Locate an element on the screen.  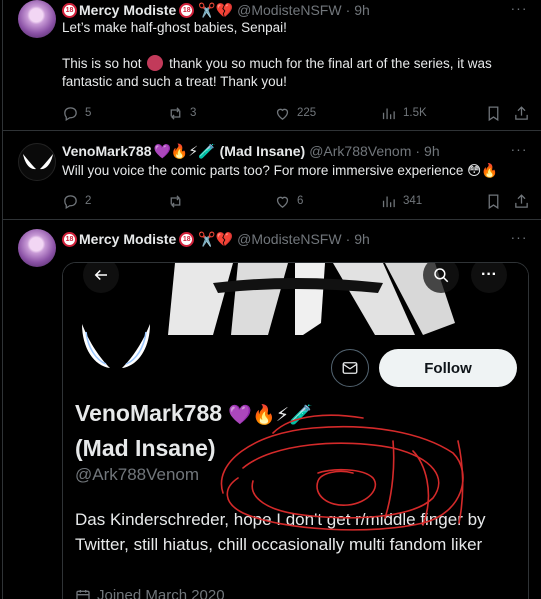
post-actions: 2 6 341 is located at coordinates (297, 201).